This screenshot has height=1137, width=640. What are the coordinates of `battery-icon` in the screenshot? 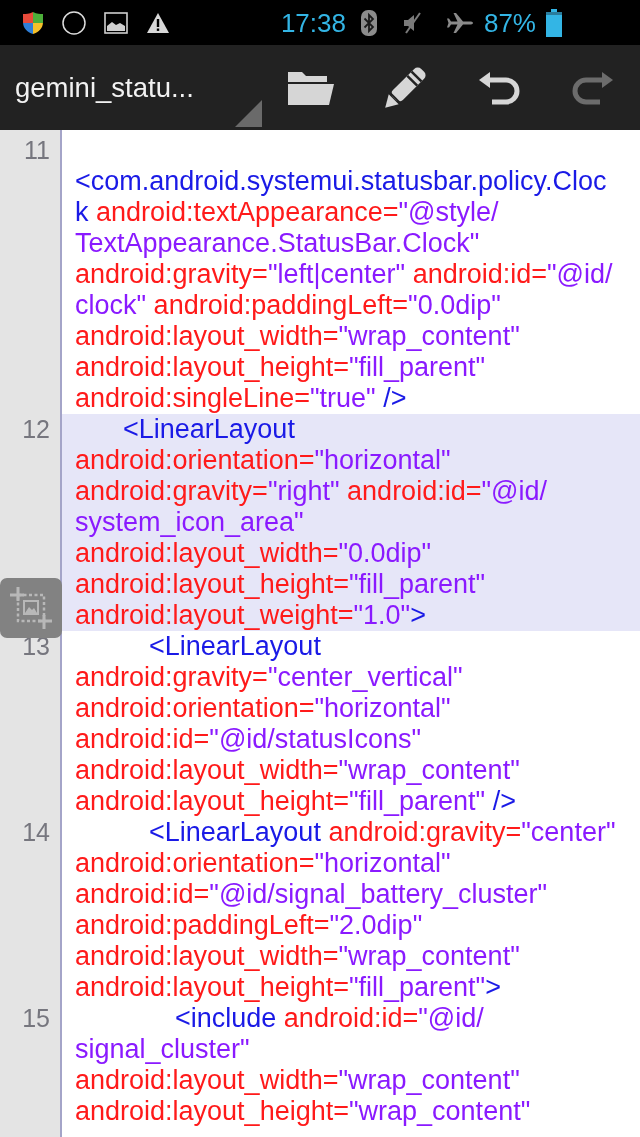 It's located at (554, 22).